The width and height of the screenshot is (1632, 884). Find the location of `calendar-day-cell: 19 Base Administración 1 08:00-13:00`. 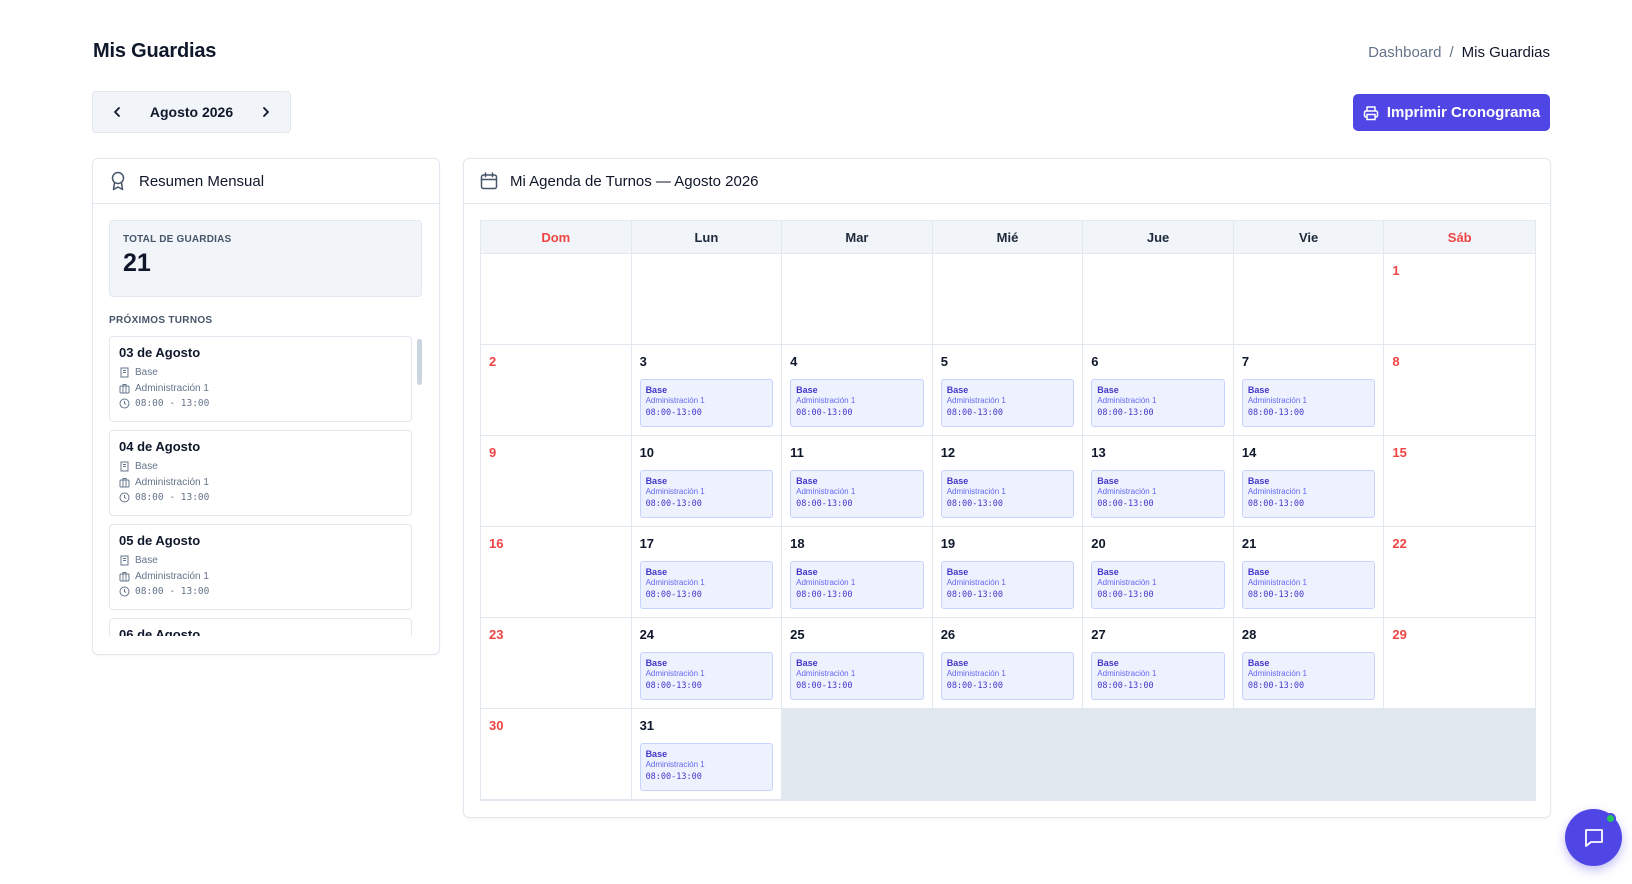

calendar-day-cell: 19 Base Administración 1 08:00-13:00 is located at coordinates (1008, 572).